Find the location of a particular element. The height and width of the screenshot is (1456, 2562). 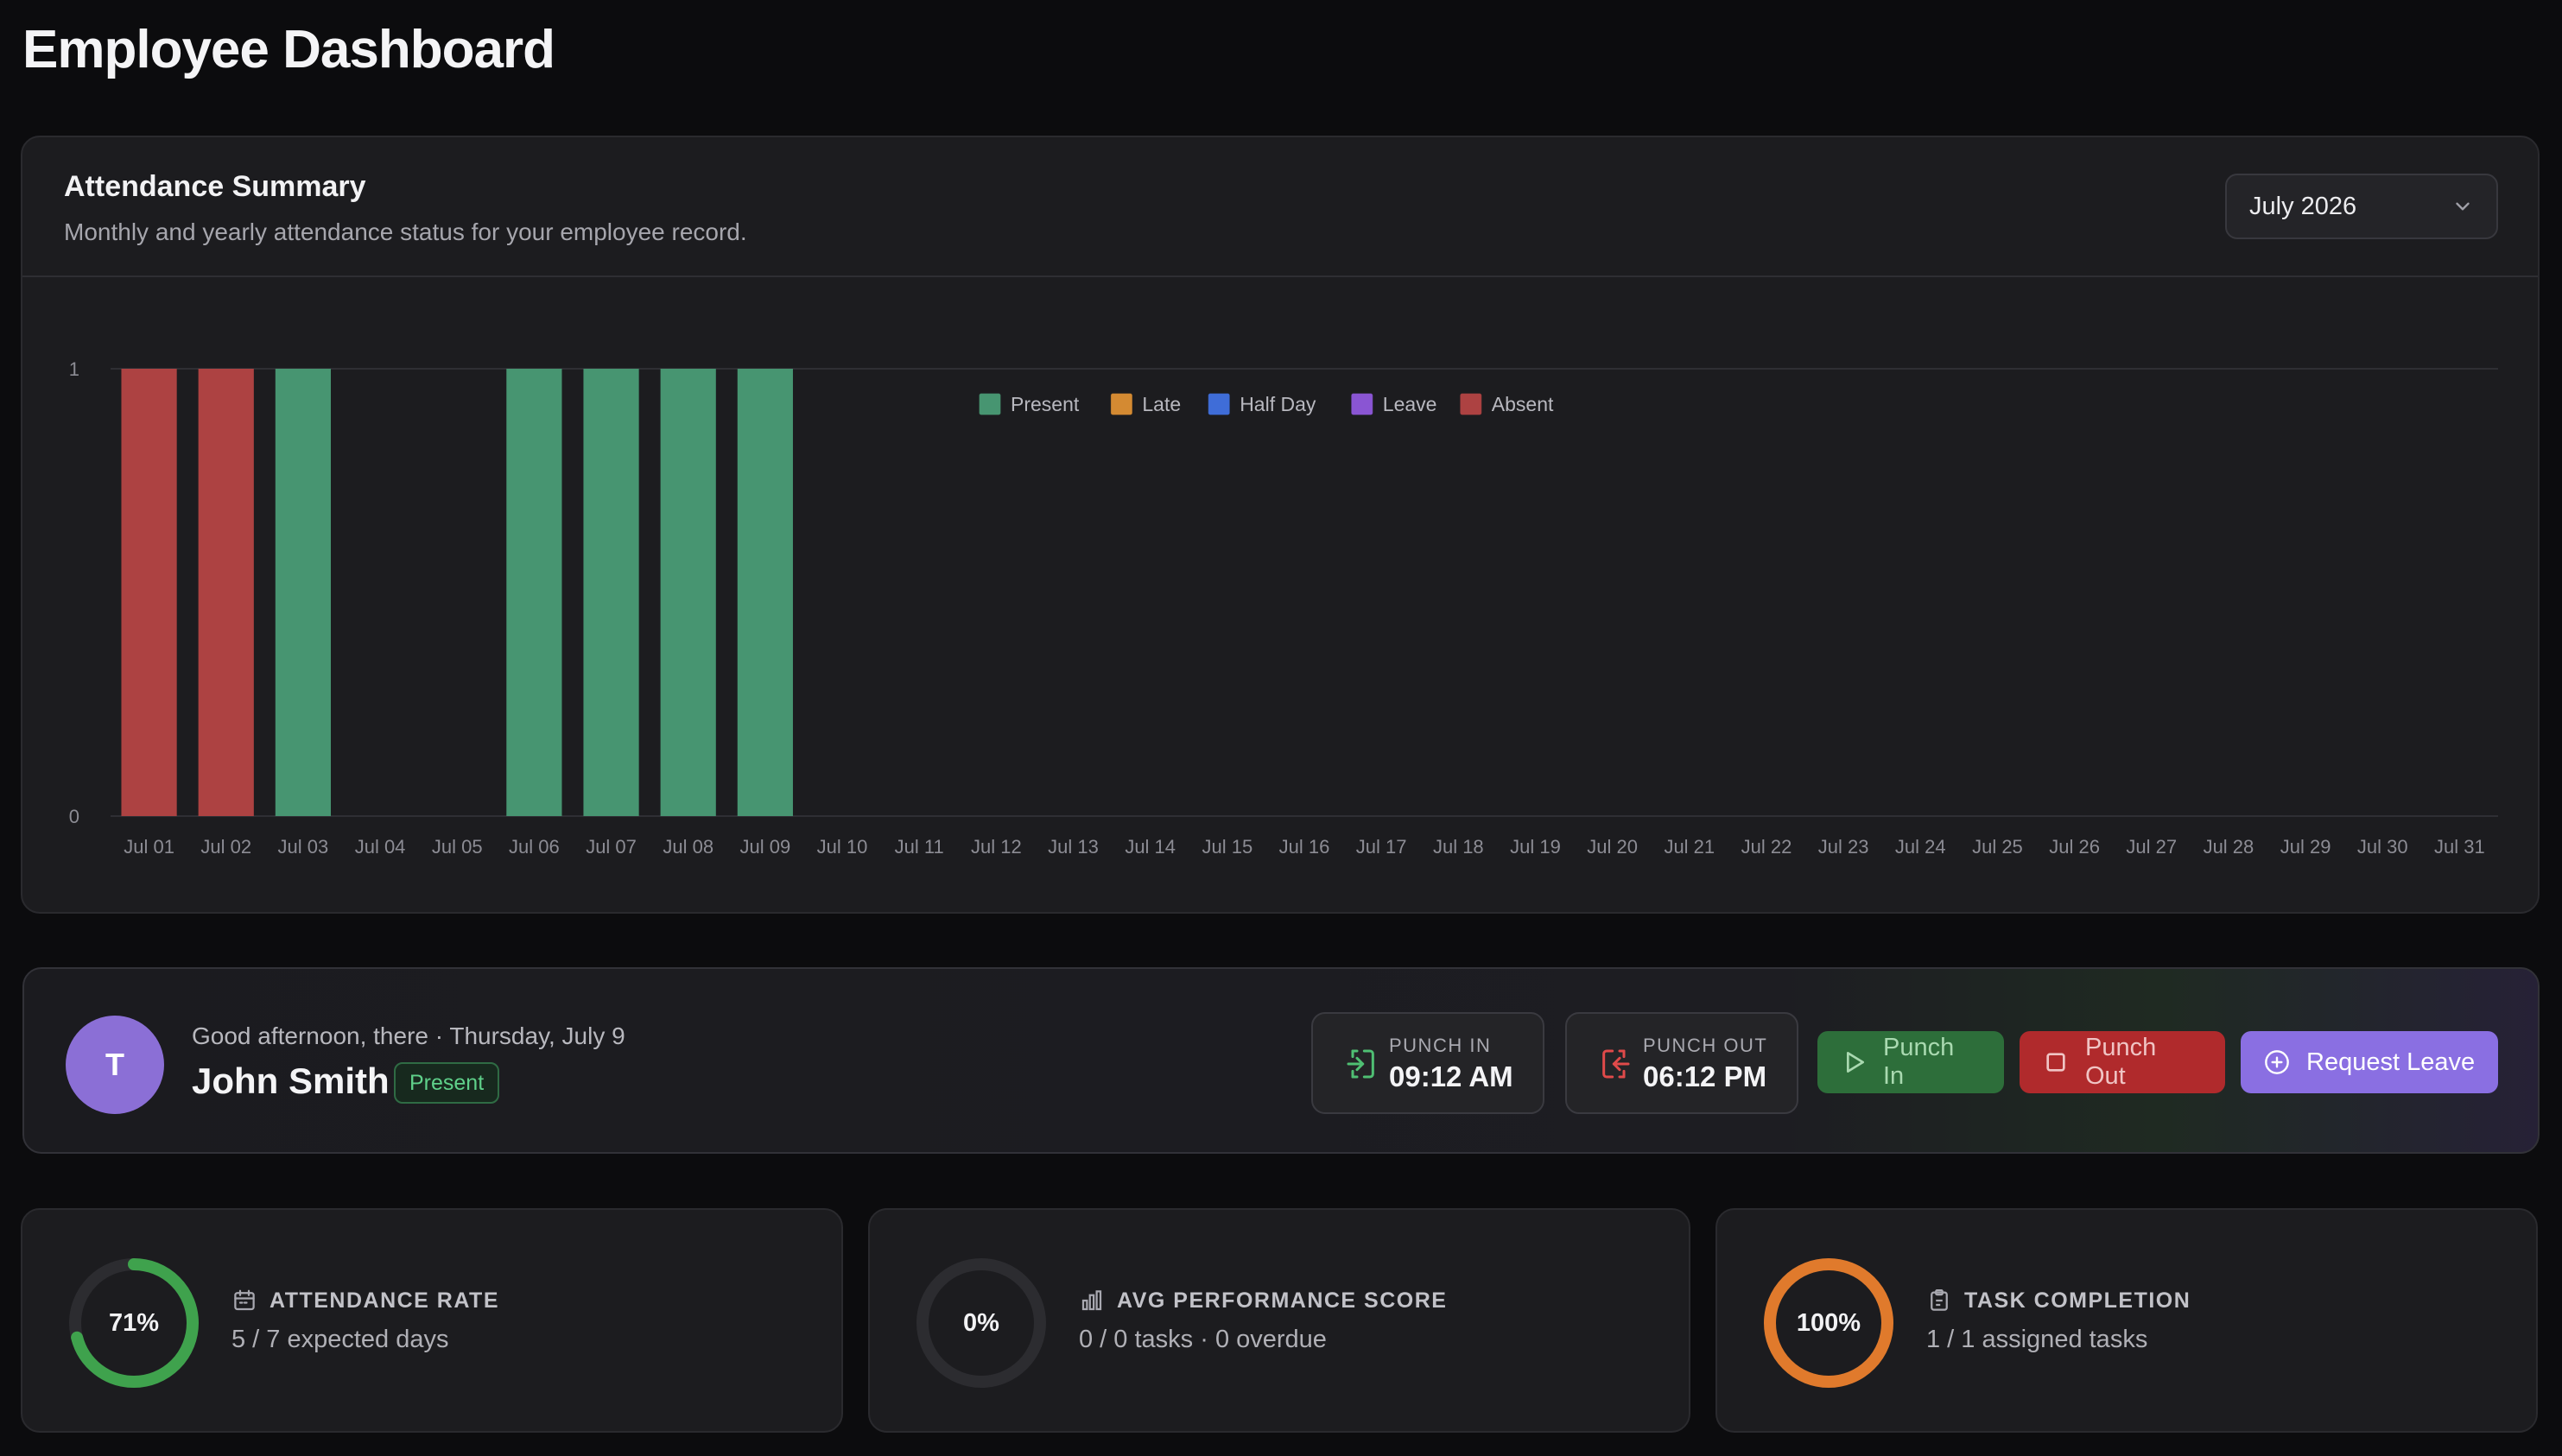

request-leave-button: Request Leave is located at coordinates (2369, 1062).